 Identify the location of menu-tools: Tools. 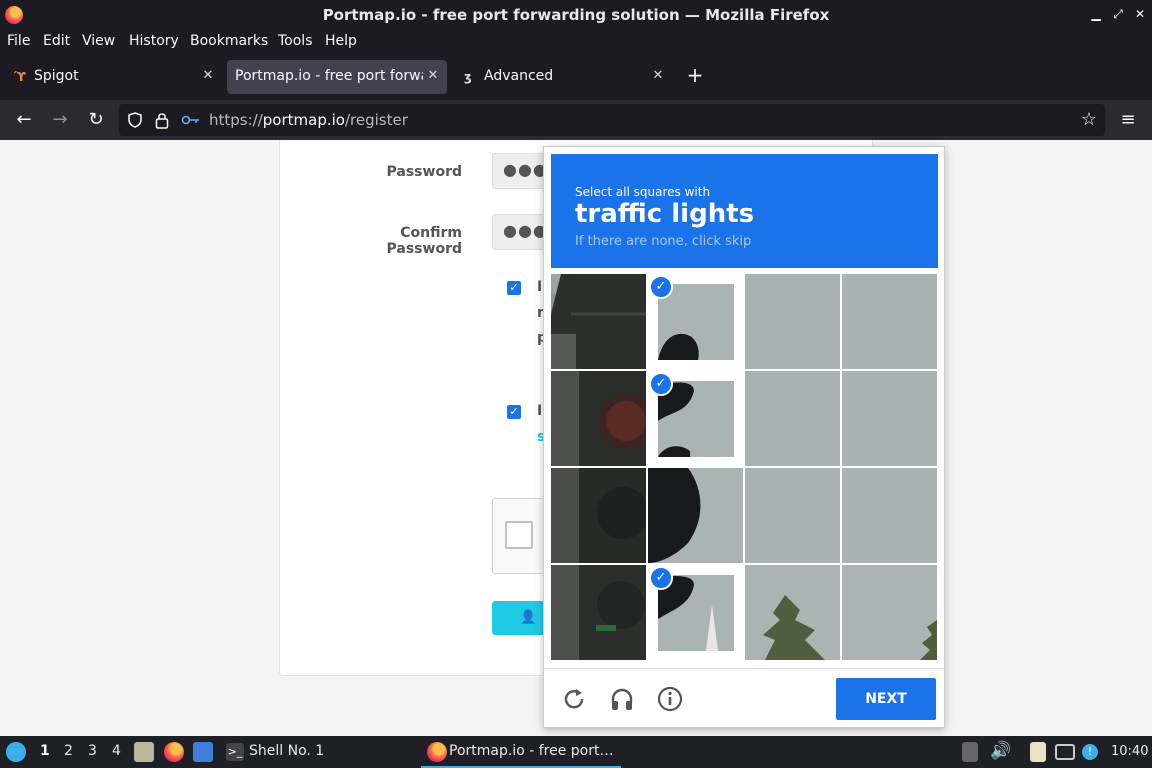
(295, 41).